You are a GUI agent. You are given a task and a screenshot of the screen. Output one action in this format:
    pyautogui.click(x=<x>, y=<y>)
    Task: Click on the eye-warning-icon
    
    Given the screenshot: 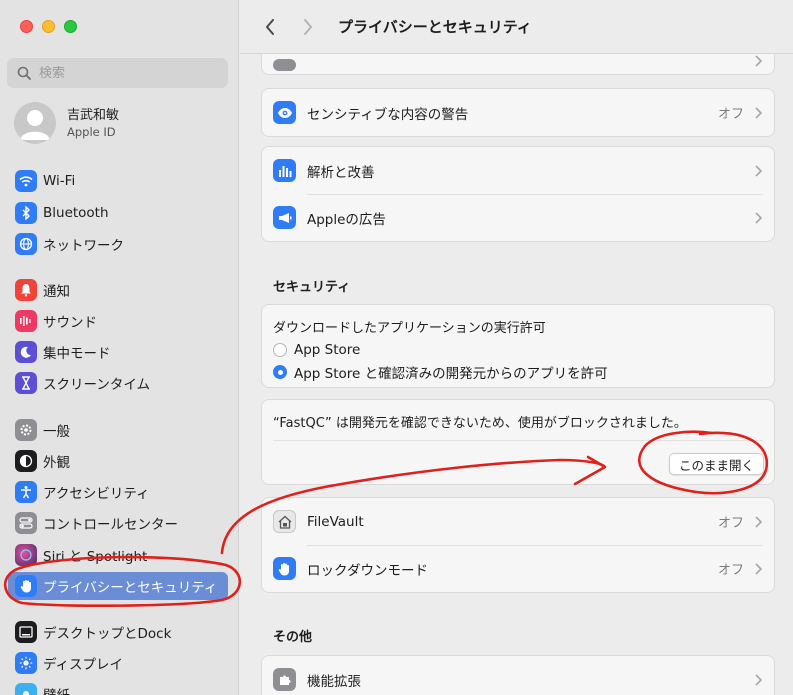 What is the action you would take?
    pyautogui.click(x=284, y=112)
    